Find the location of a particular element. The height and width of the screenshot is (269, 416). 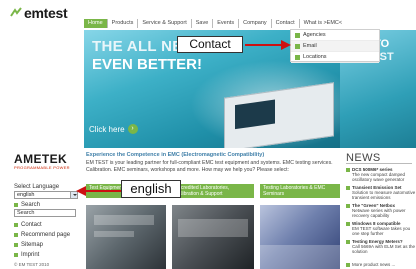

hero-cta: Click here › is located at coordinates (113, 129).